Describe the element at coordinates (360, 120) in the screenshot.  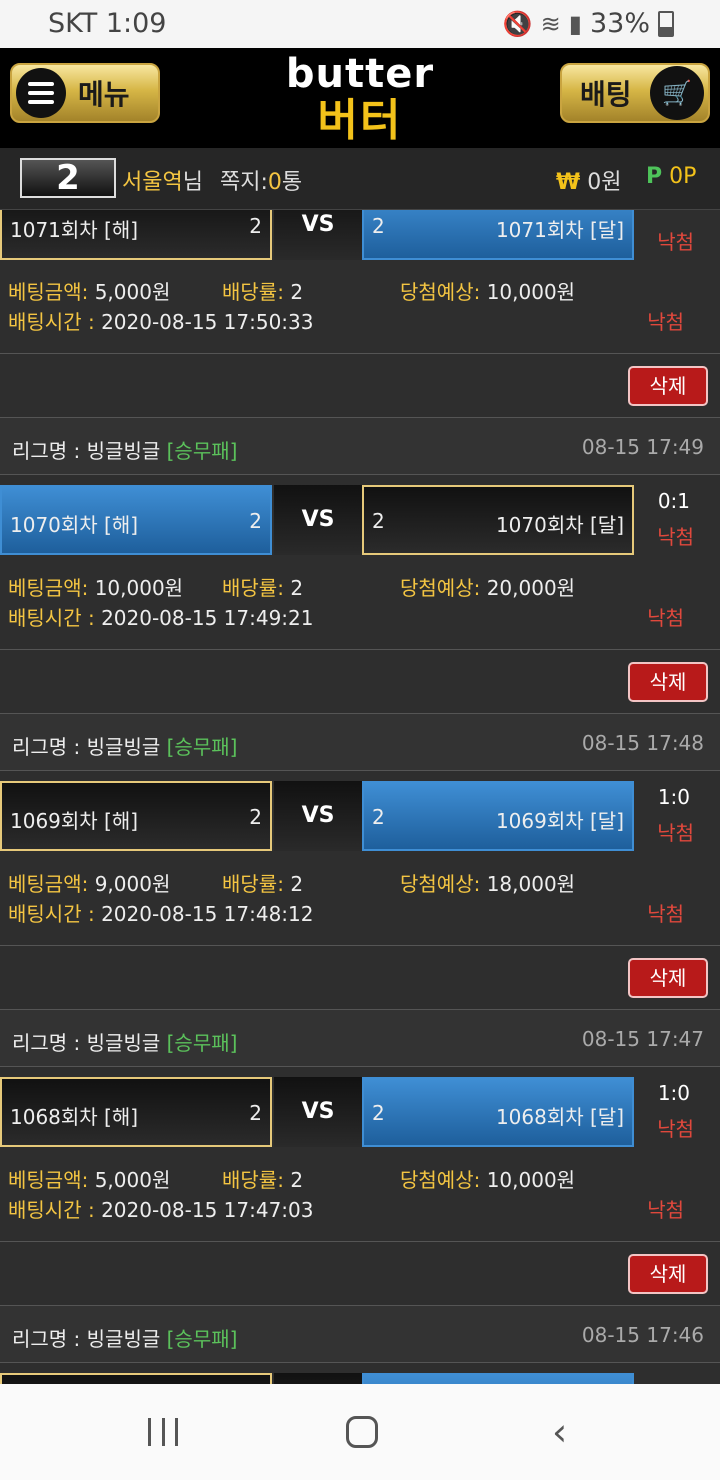
I see `logo-ko: 버터` at that location.